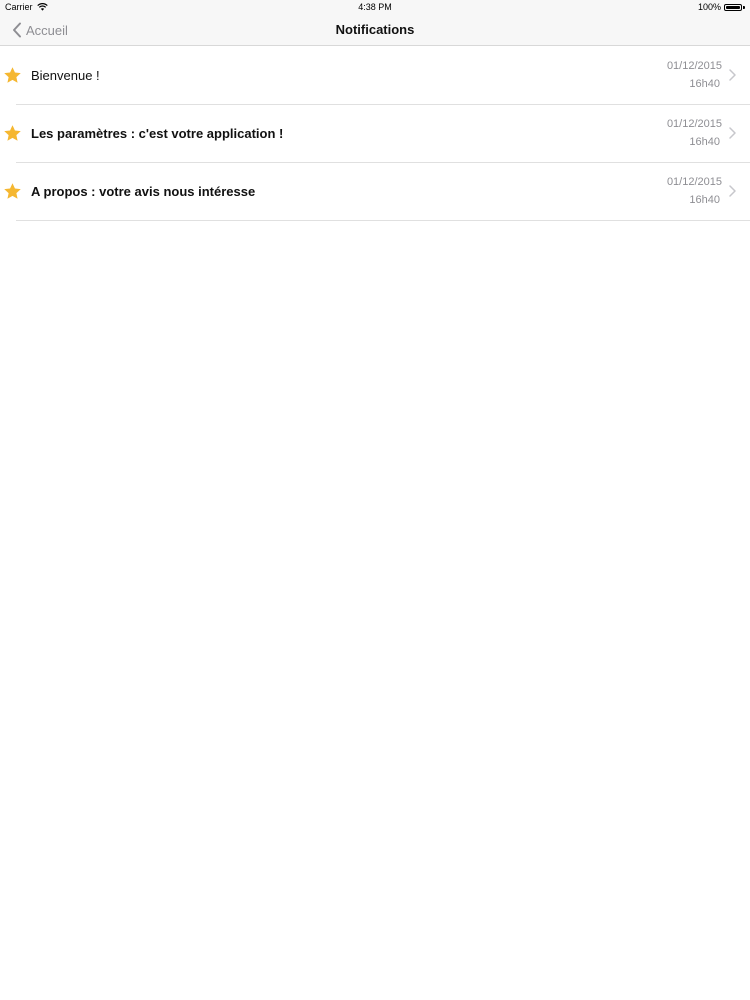 The width and height of the screenshot is (750, 1000). Describe the element at coordinates (65, 75) in the screenshot. I see `notification-title: Bienvenue !` at that location.